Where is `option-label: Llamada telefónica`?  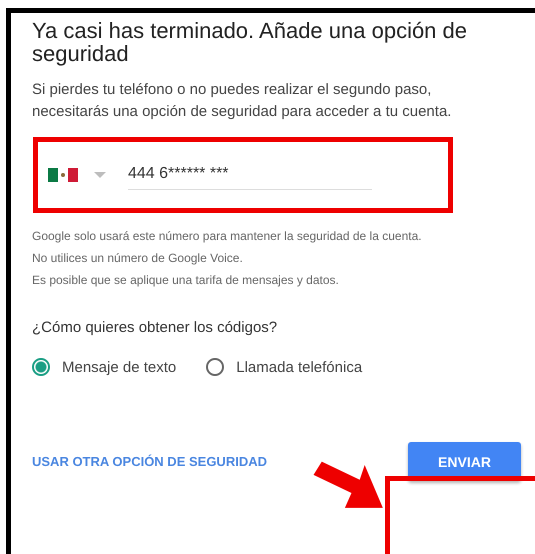
option-label: Llamada telefónica is located at coordinates (299, 367).